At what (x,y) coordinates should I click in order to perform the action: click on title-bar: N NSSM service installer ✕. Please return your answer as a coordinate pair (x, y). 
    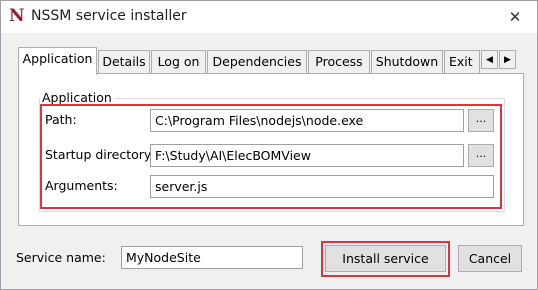
    Looking at the image, I should click on (269, 17).